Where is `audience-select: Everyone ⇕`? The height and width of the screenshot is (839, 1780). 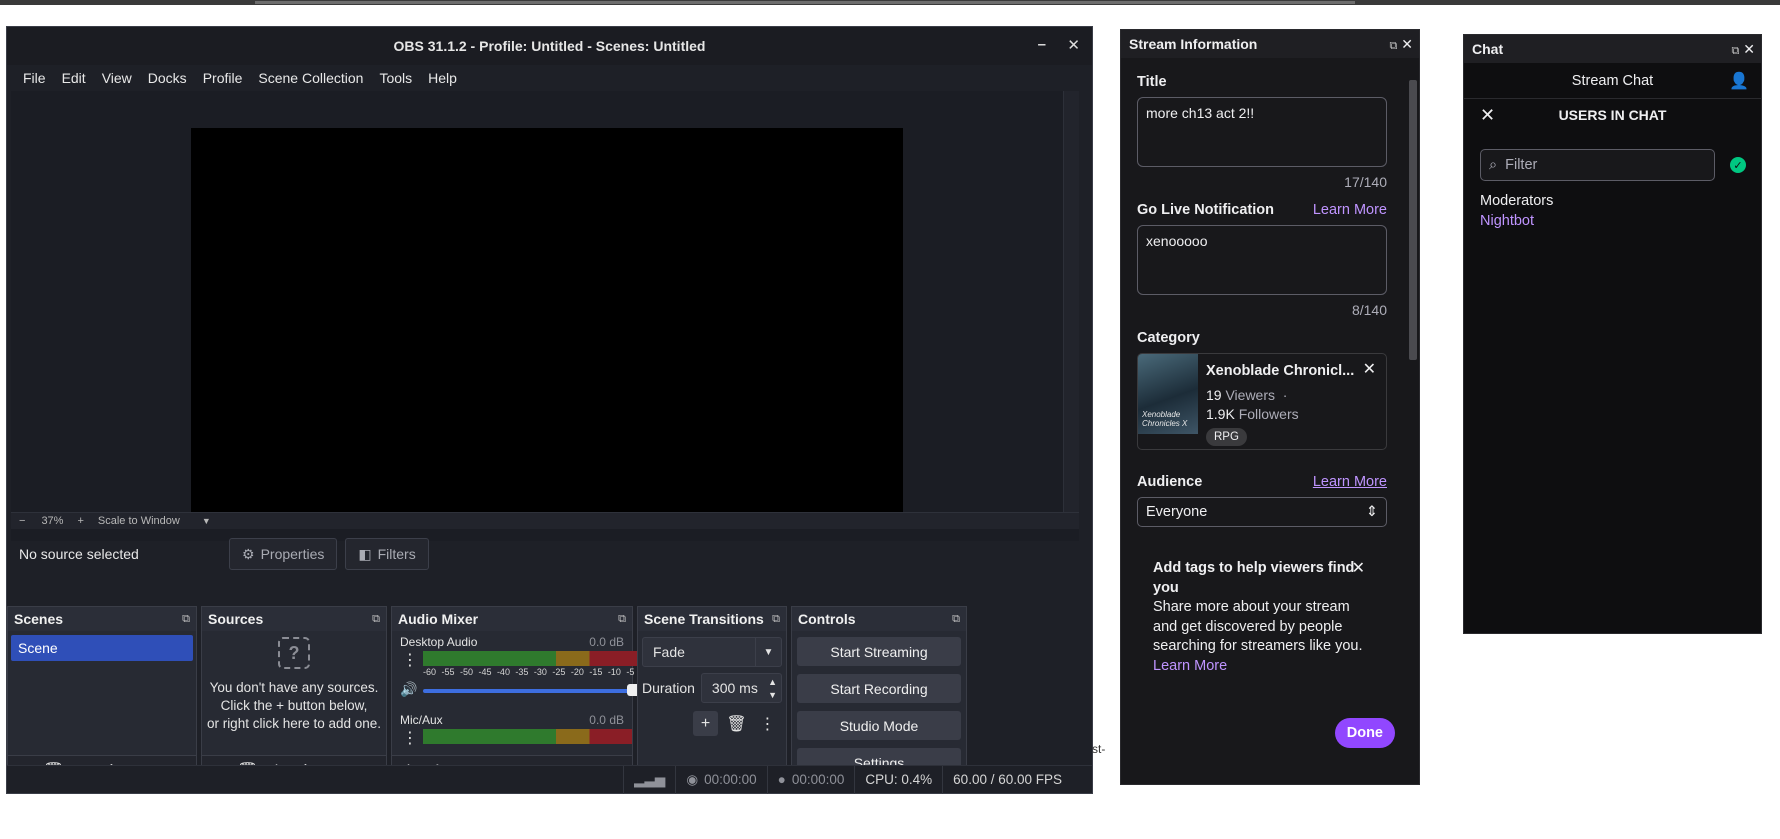
audience-select: Everyone ⇕ is located at coordinates (1262, 512).